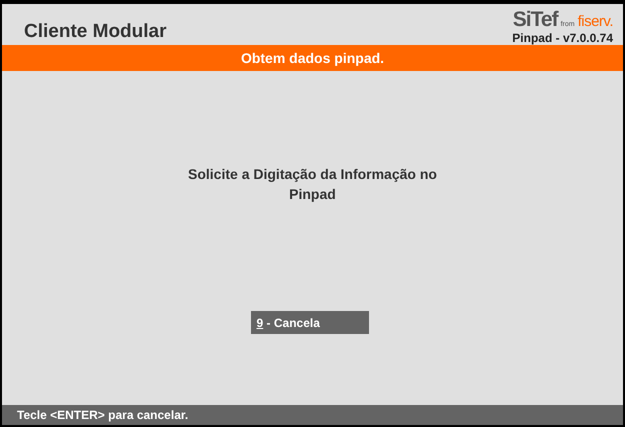  I want to click on app-title: Cliente Modular, so click(95, 32).